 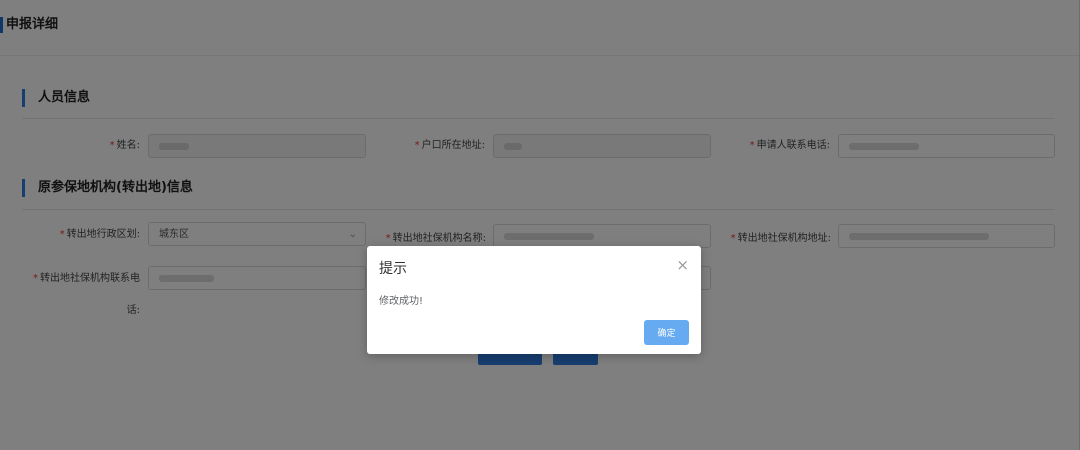 I want to click on dialog-title: 提示, so click(x=393, y=269).